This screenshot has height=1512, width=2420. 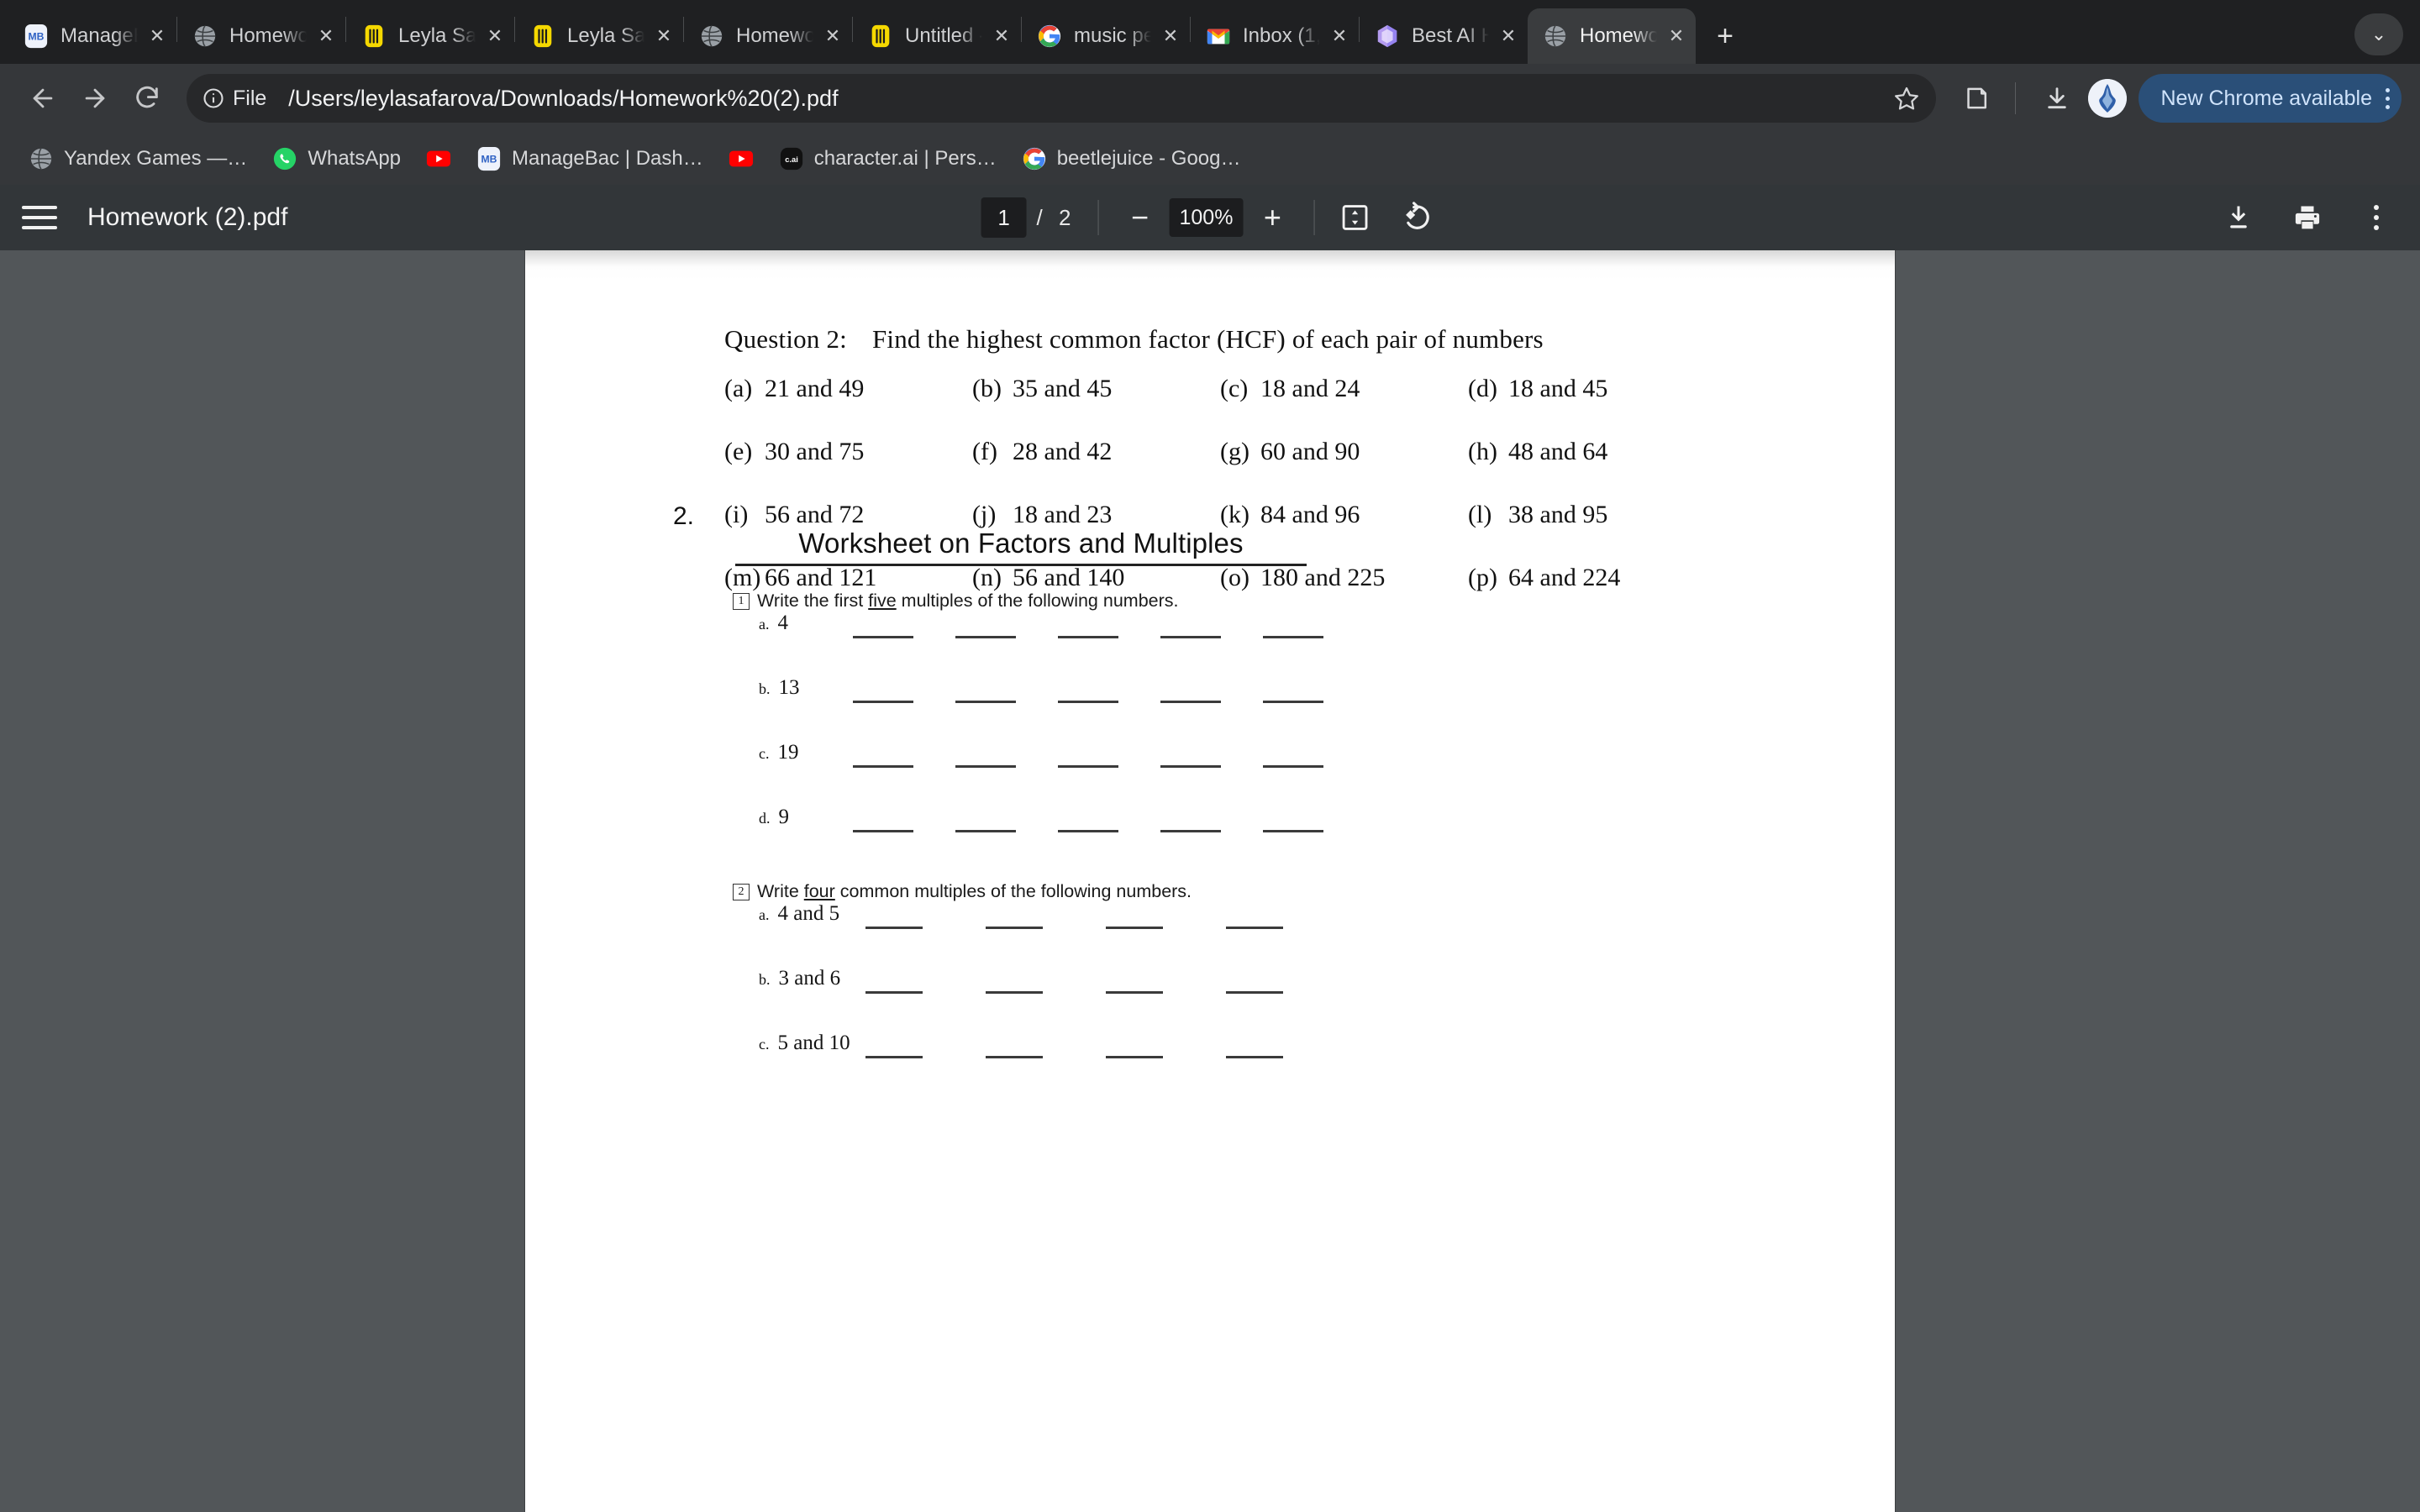 What do you see at coordinates (1907, 98) in the screenshot?
I see `star-icon` at bounding box center [1907, 98].